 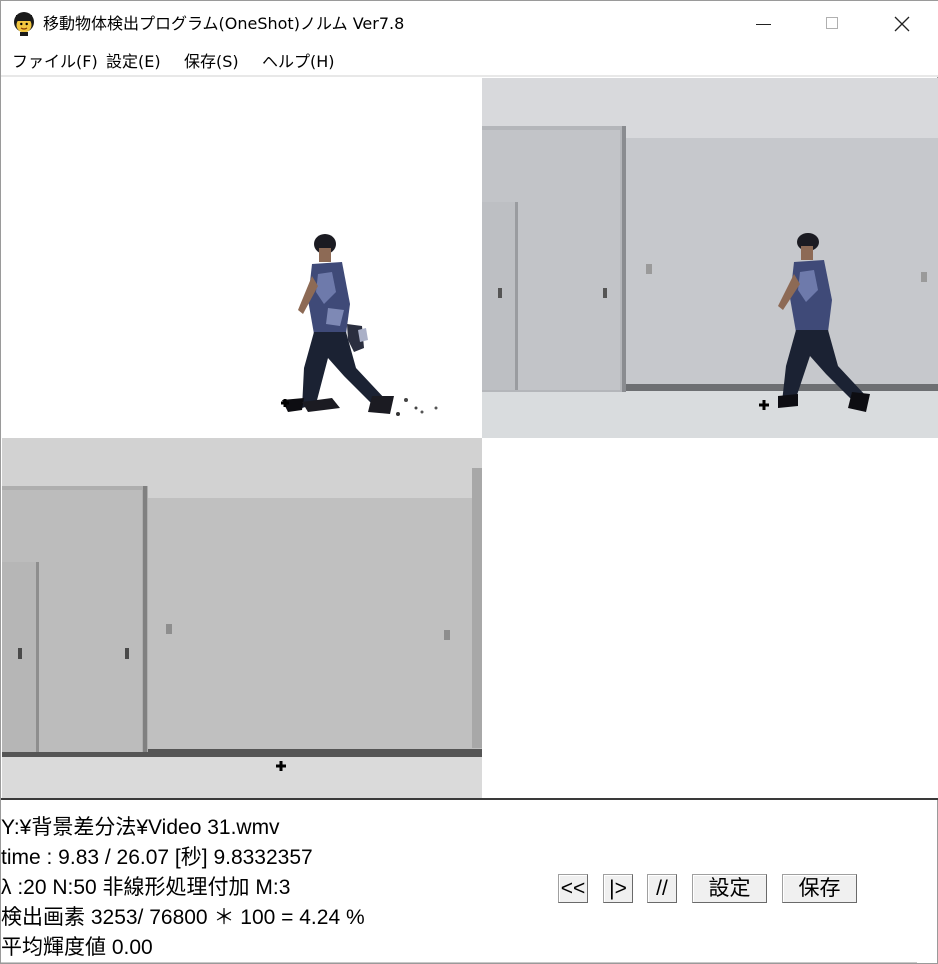 I want to click on close-button, so click(x=902, y=24).